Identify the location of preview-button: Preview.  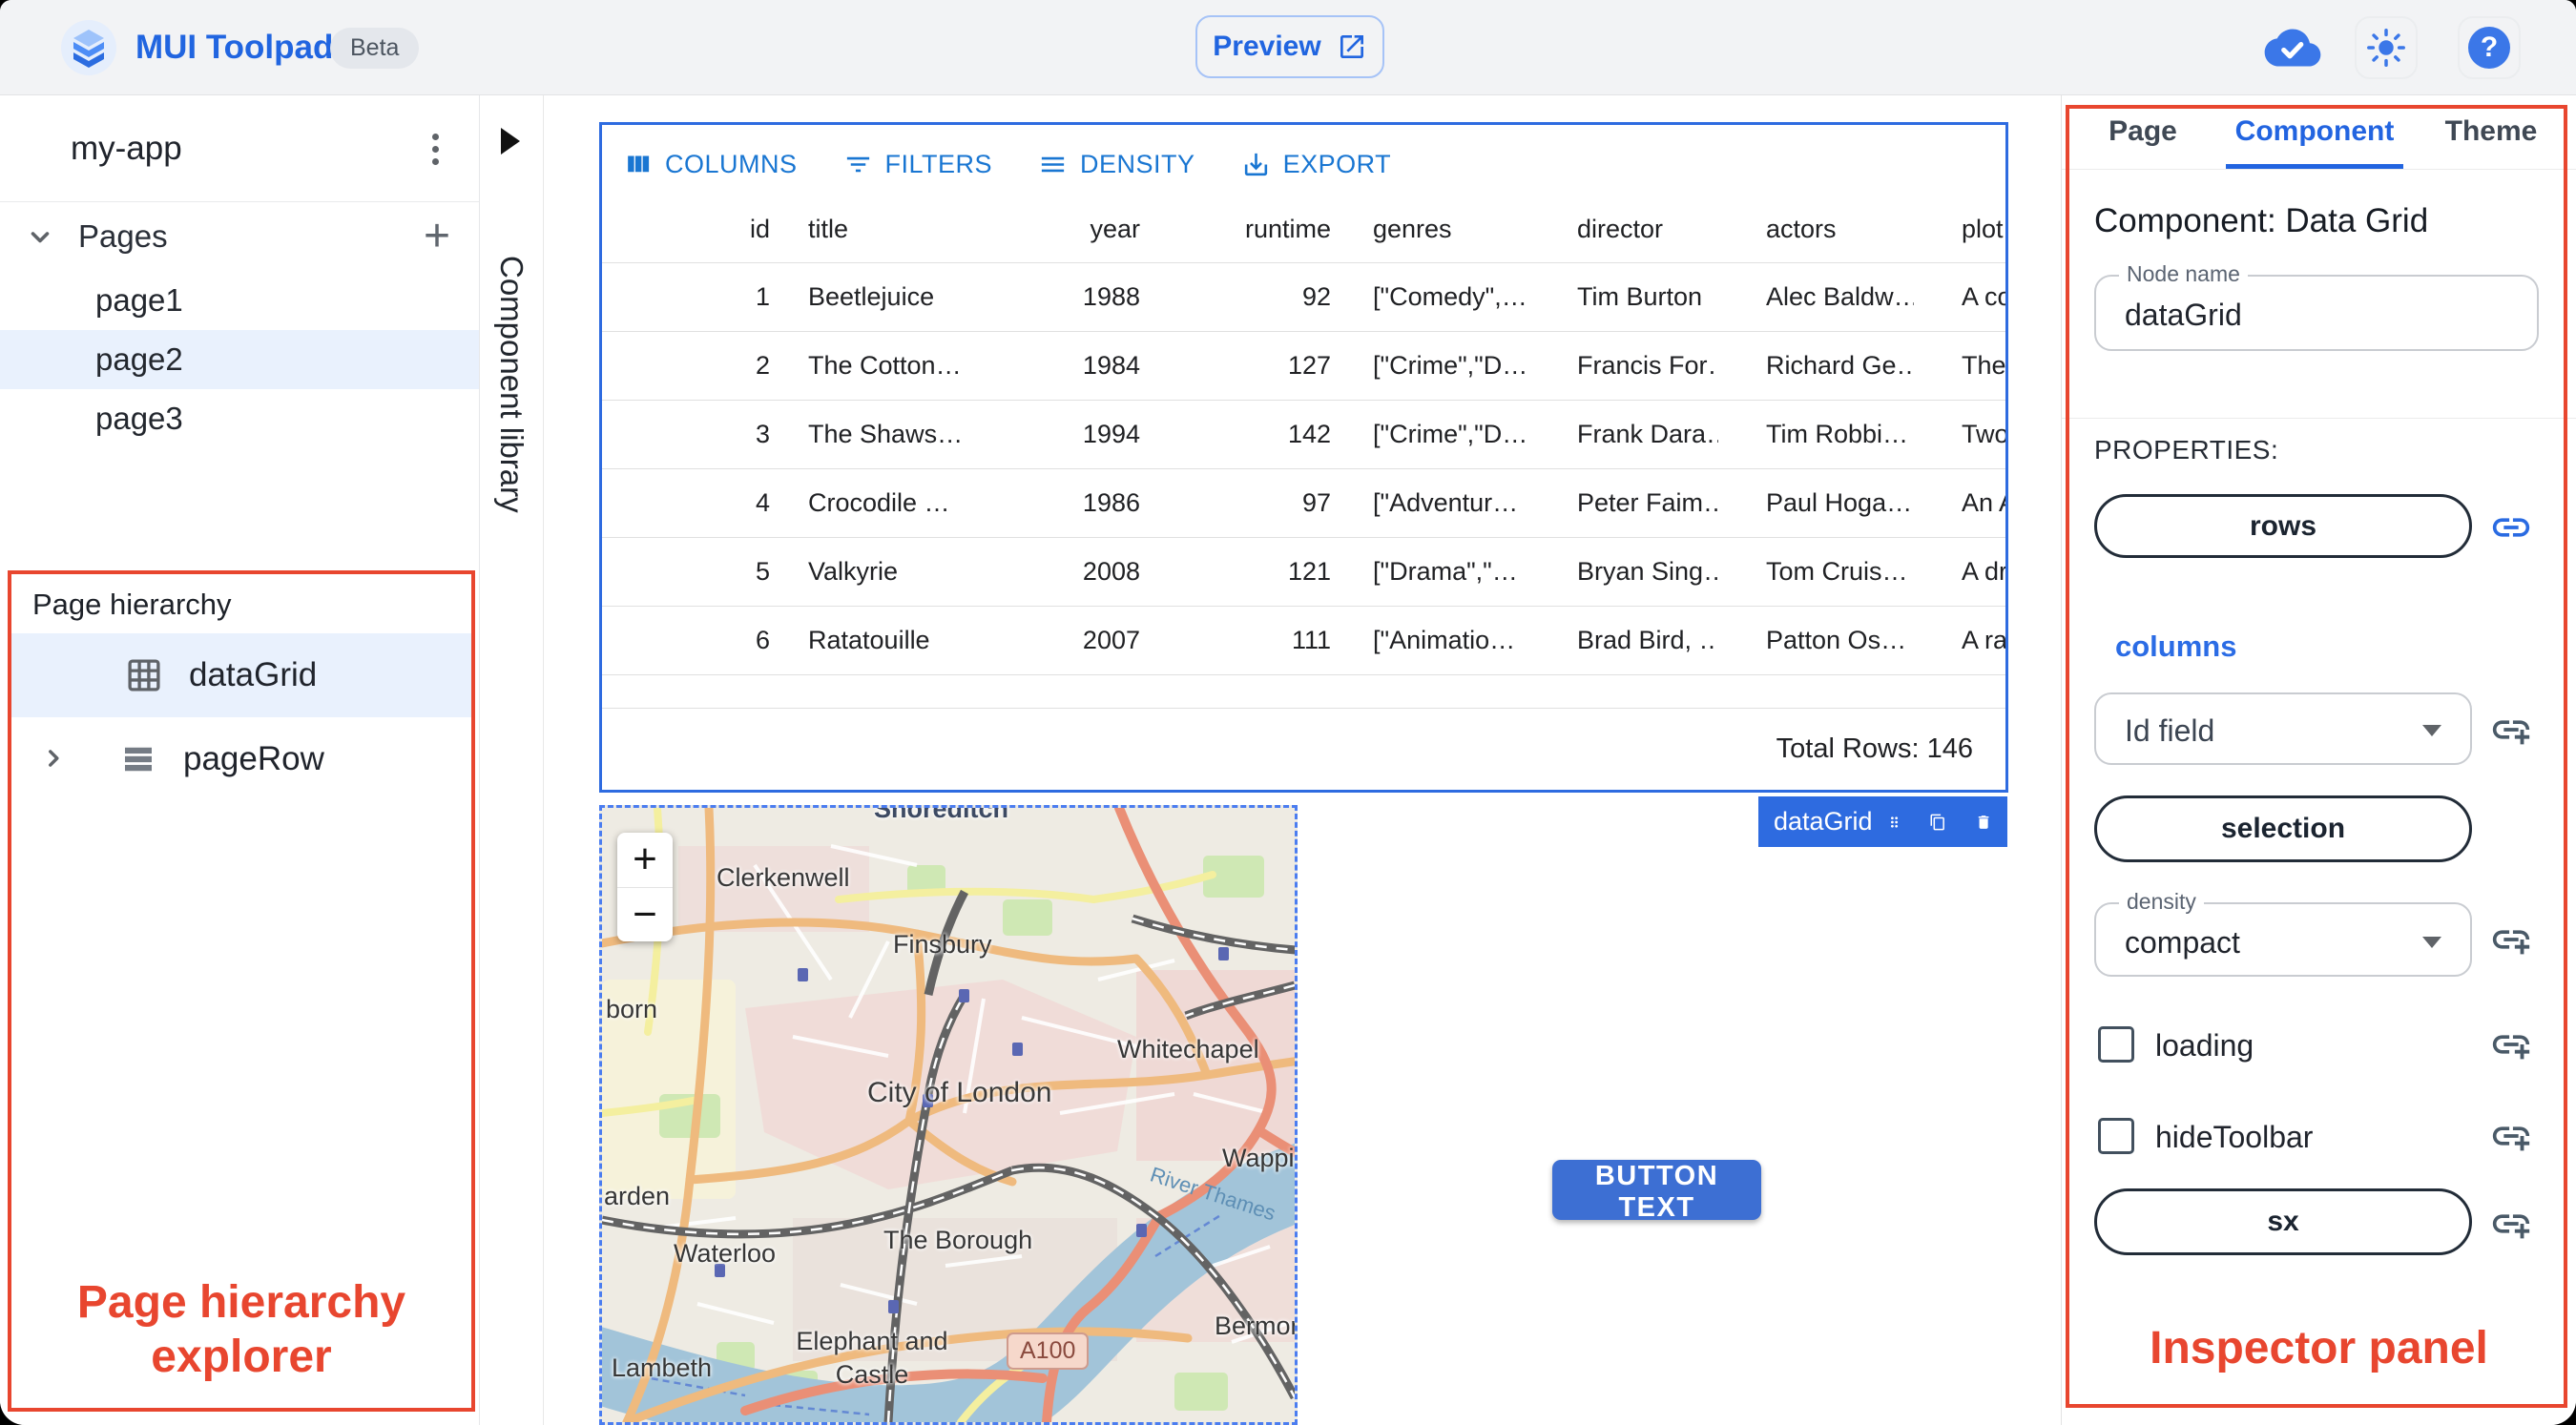
(1289, 46).